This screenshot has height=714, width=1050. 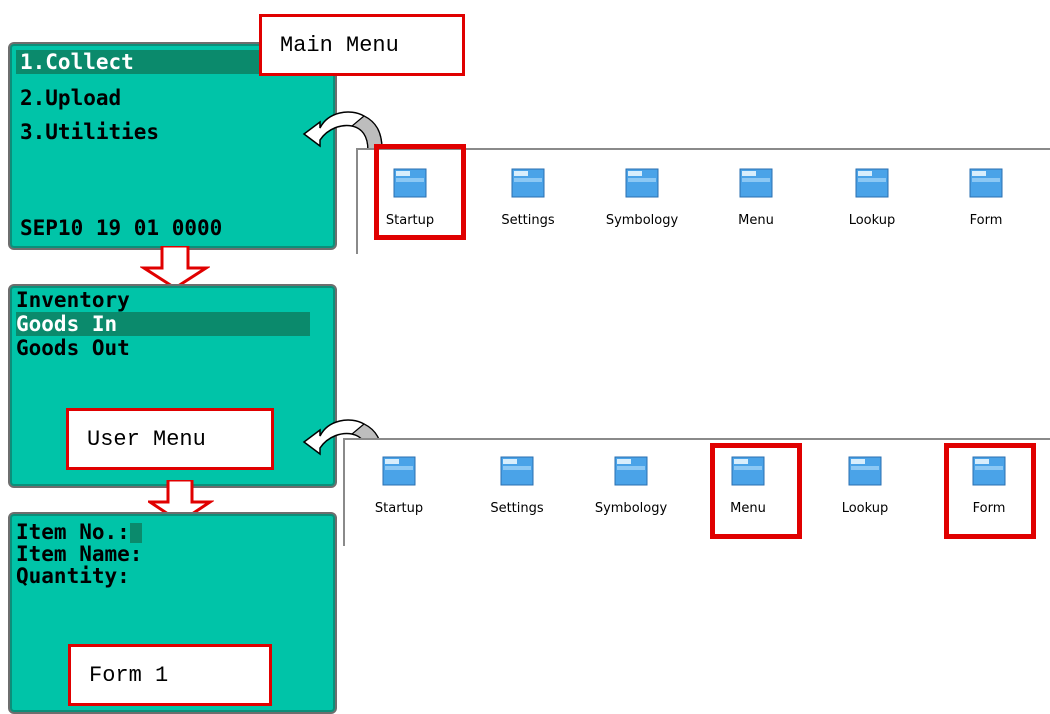 What do you see at coordinates (73, 300) in the screenshot?
I see `menu-item-inventory: Inventory` at bounding box center [73, 300].